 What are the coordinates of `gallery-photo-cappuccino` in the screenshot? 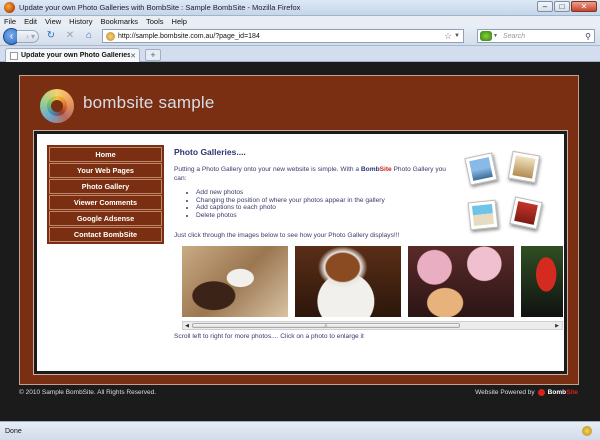 It's located at (348, 281).